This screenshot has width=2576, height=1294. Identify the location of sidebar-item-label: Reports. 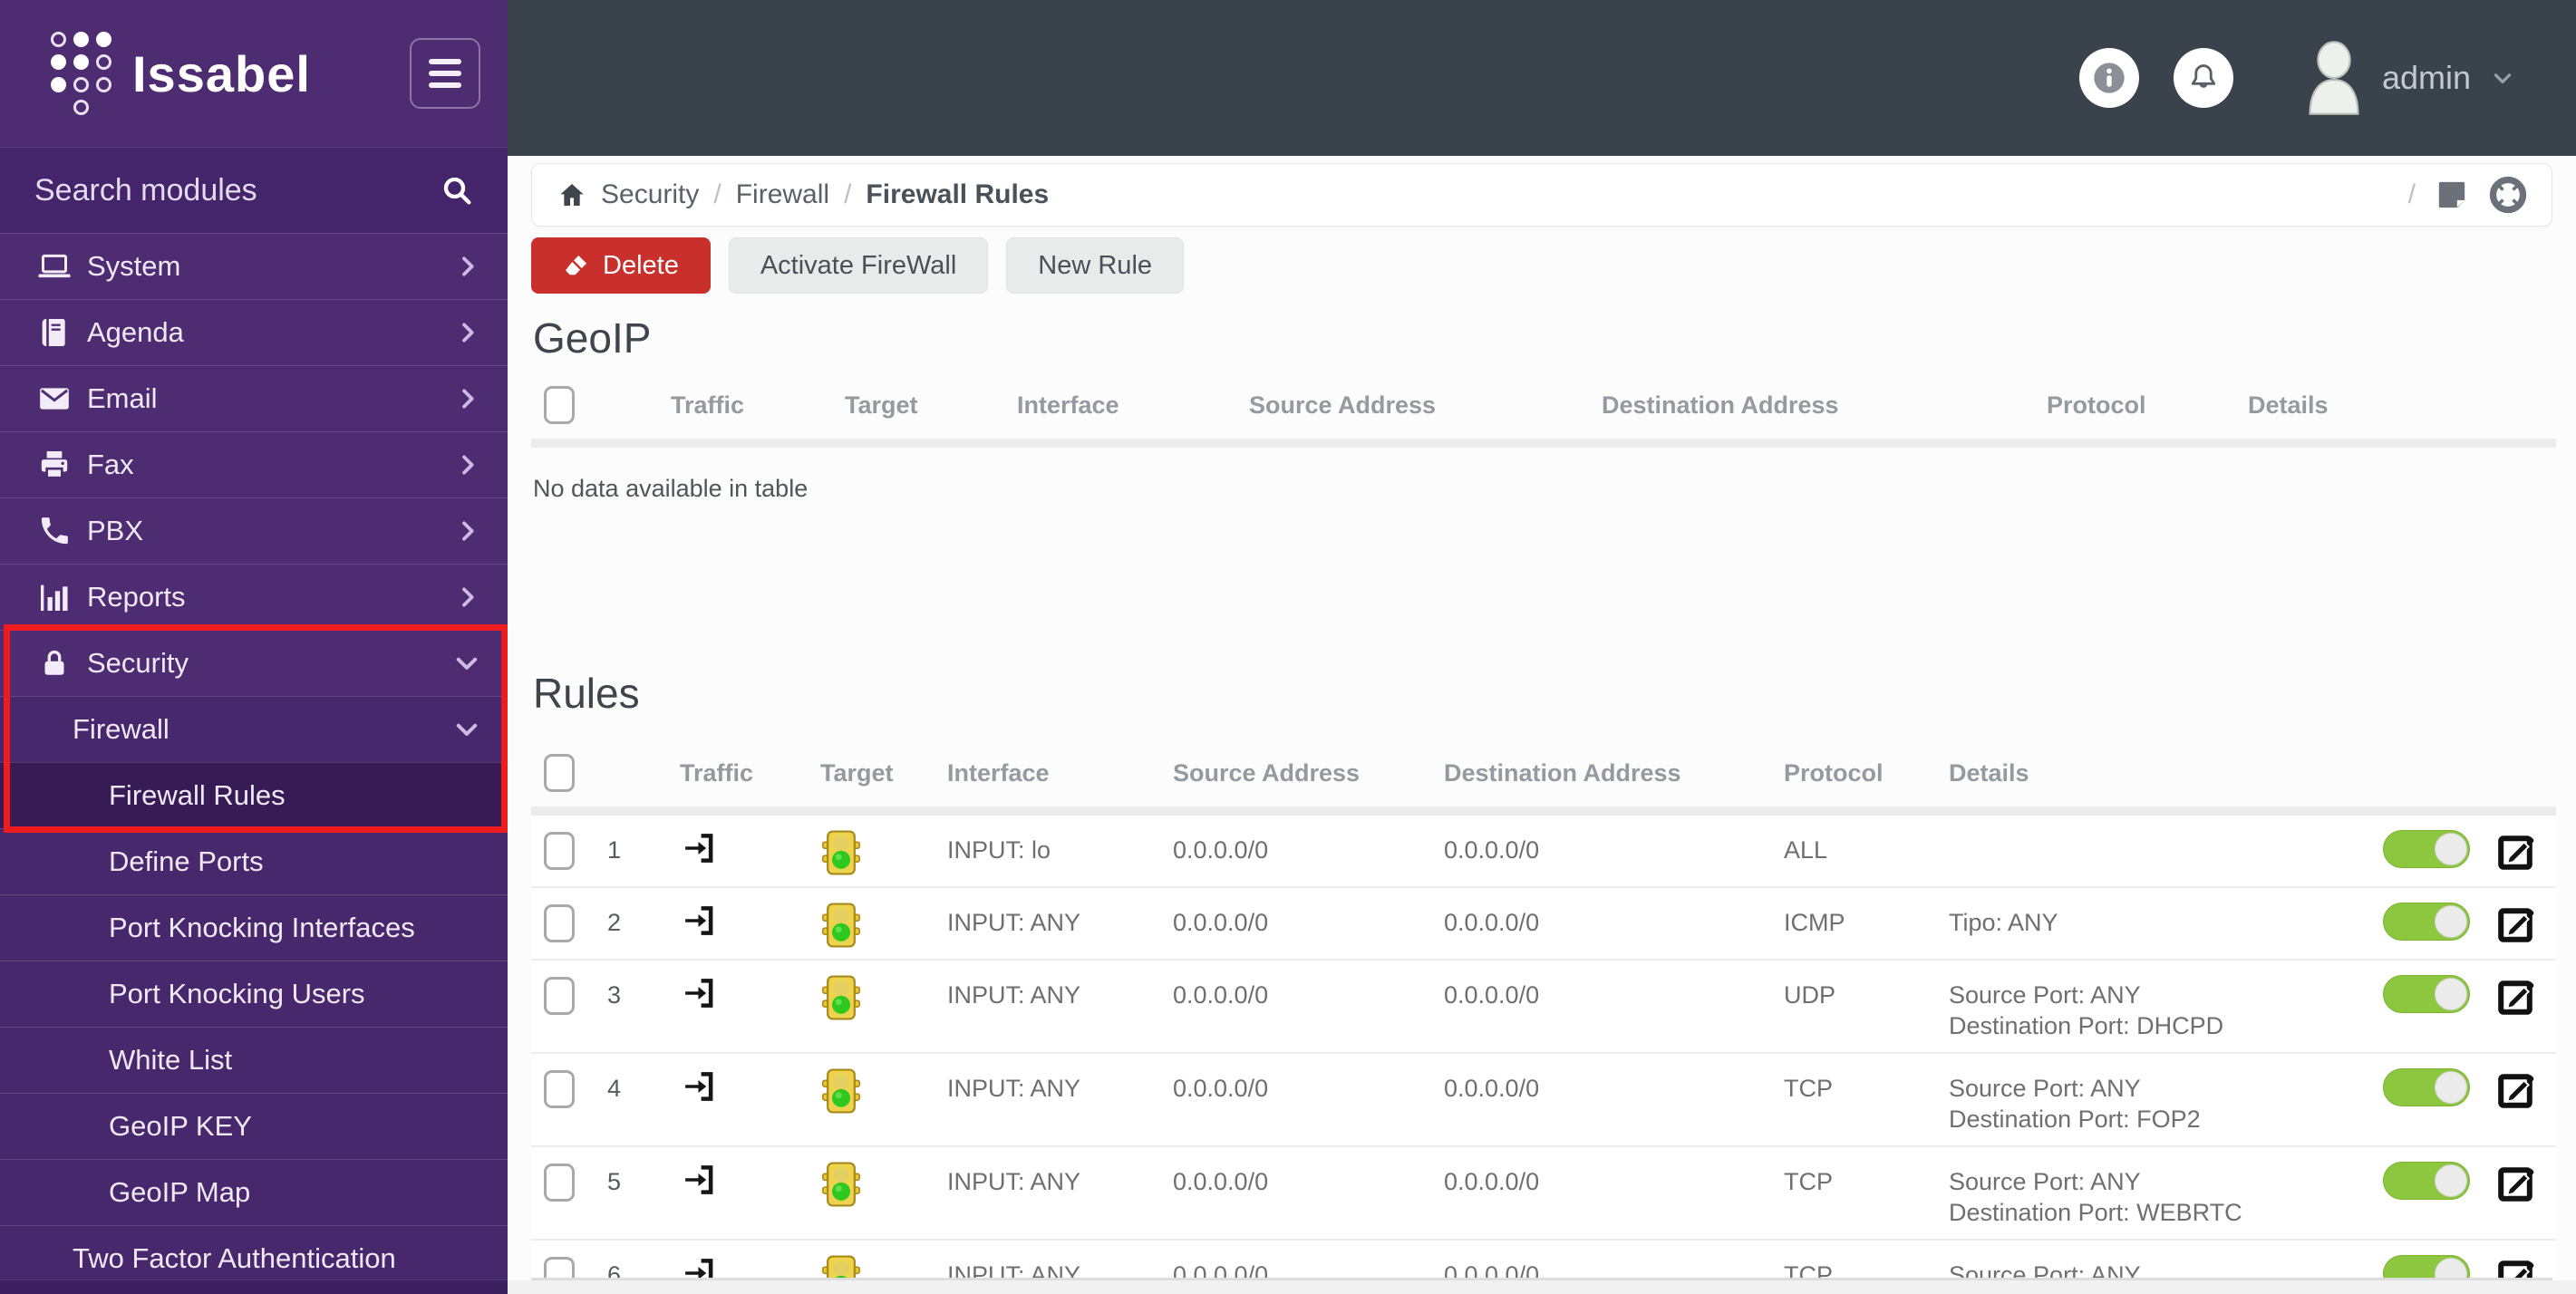
(136, 597).